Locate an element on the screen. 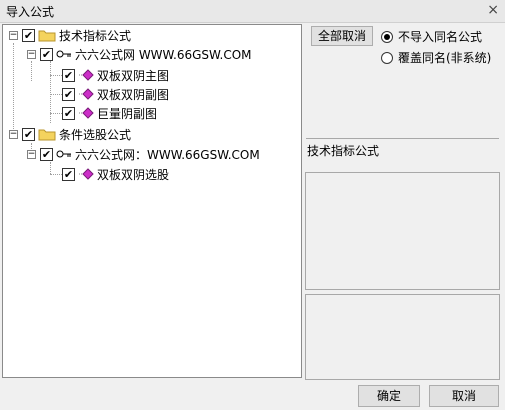  tree-node-formula: ✔ 巨量阴副图 is located at coordinates (109, 113).